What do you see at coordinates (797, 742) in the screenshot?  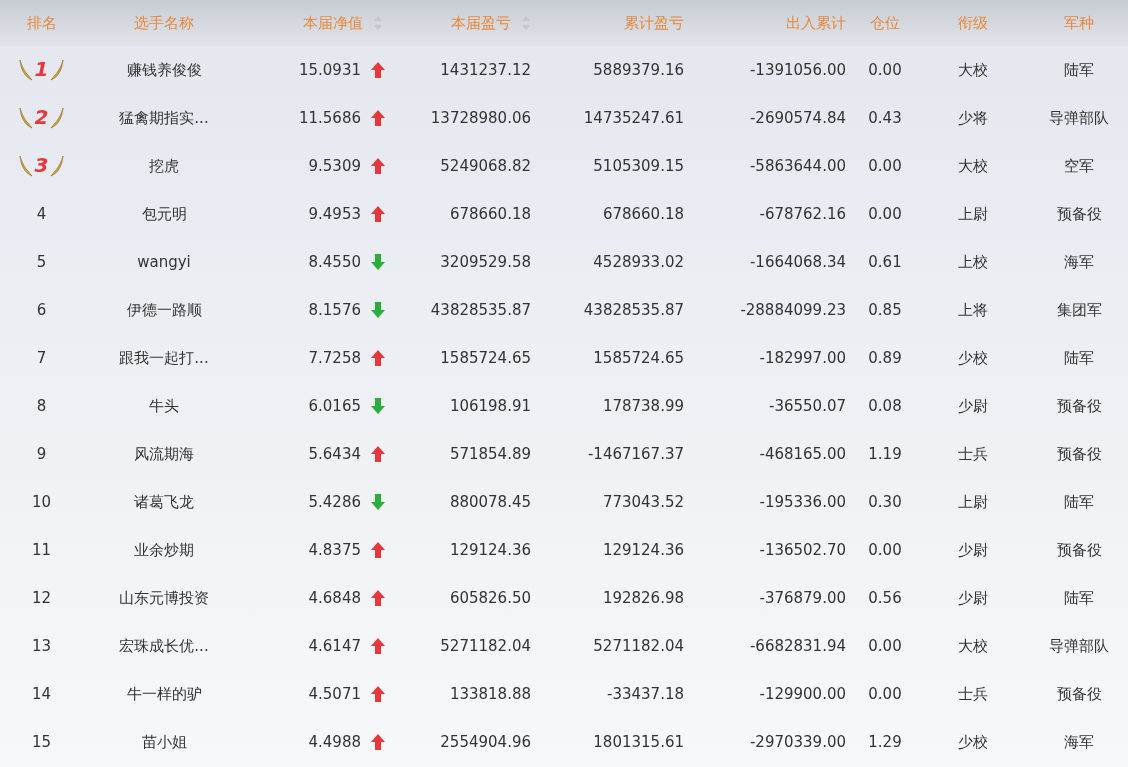 I see `cash-flow: -2970339.00` at bounding box center [797, 742].